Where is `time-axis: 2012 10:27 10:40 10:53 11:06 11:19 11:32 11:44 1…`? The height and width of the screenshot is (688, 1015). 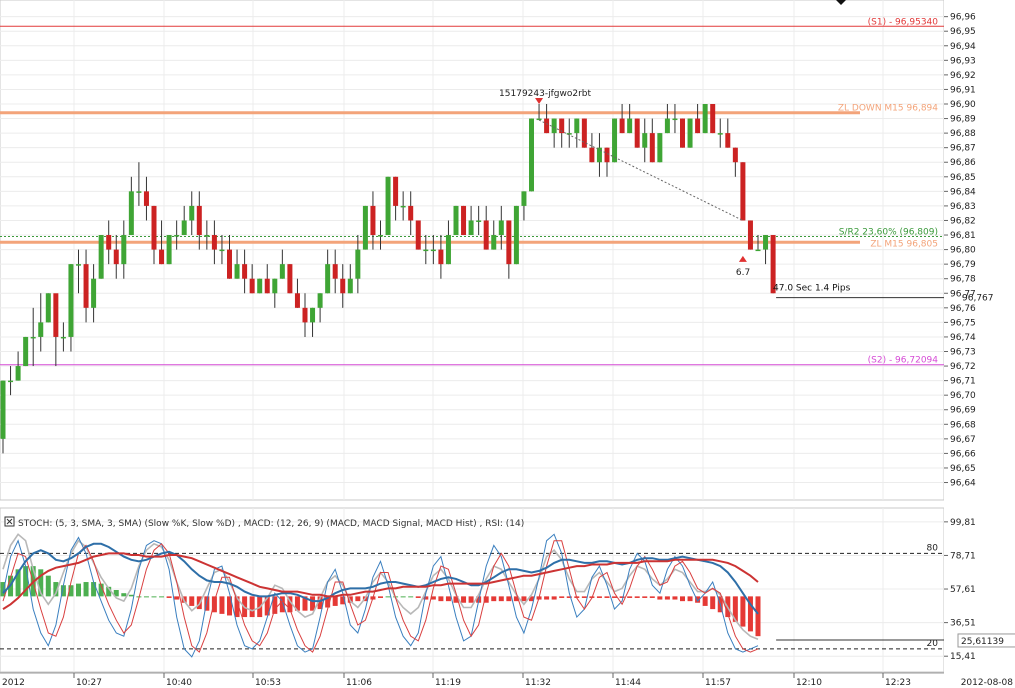 time-axis: 2012 10:27 10:40 10:53 11:06 11:19 11:32 11:44 1… is located at coordinates (507, 680).